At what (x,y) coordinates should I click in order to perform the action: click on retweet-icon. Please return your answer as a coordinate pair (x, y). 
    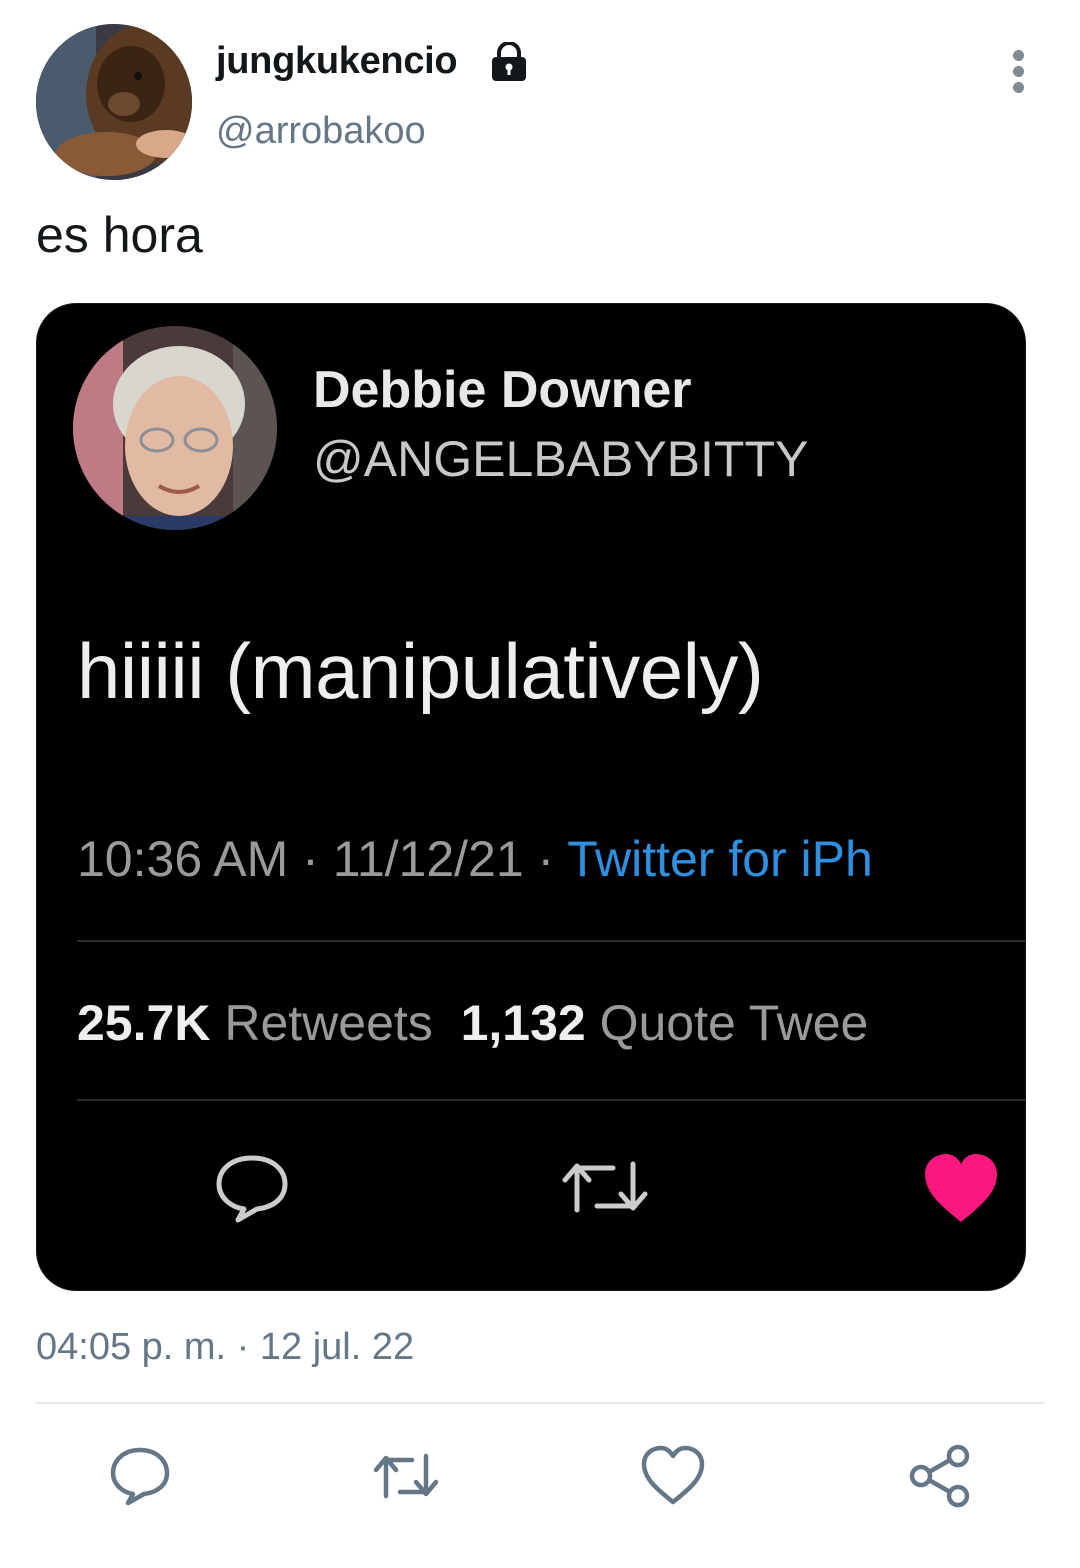
    Looking at the image, I should click on (406, 1476).